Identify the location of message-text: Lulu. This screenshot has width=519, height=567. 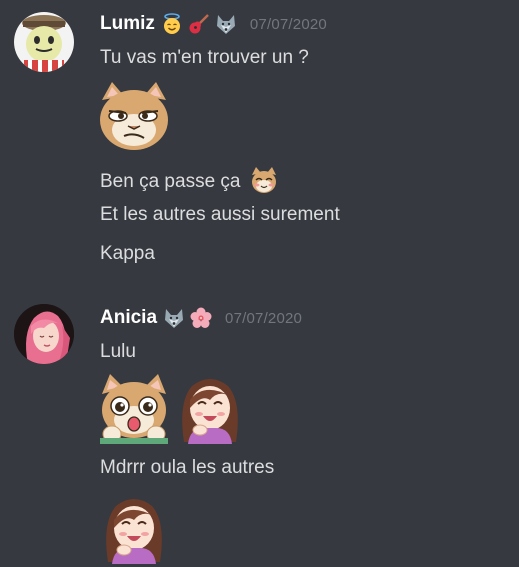
(118, 351).